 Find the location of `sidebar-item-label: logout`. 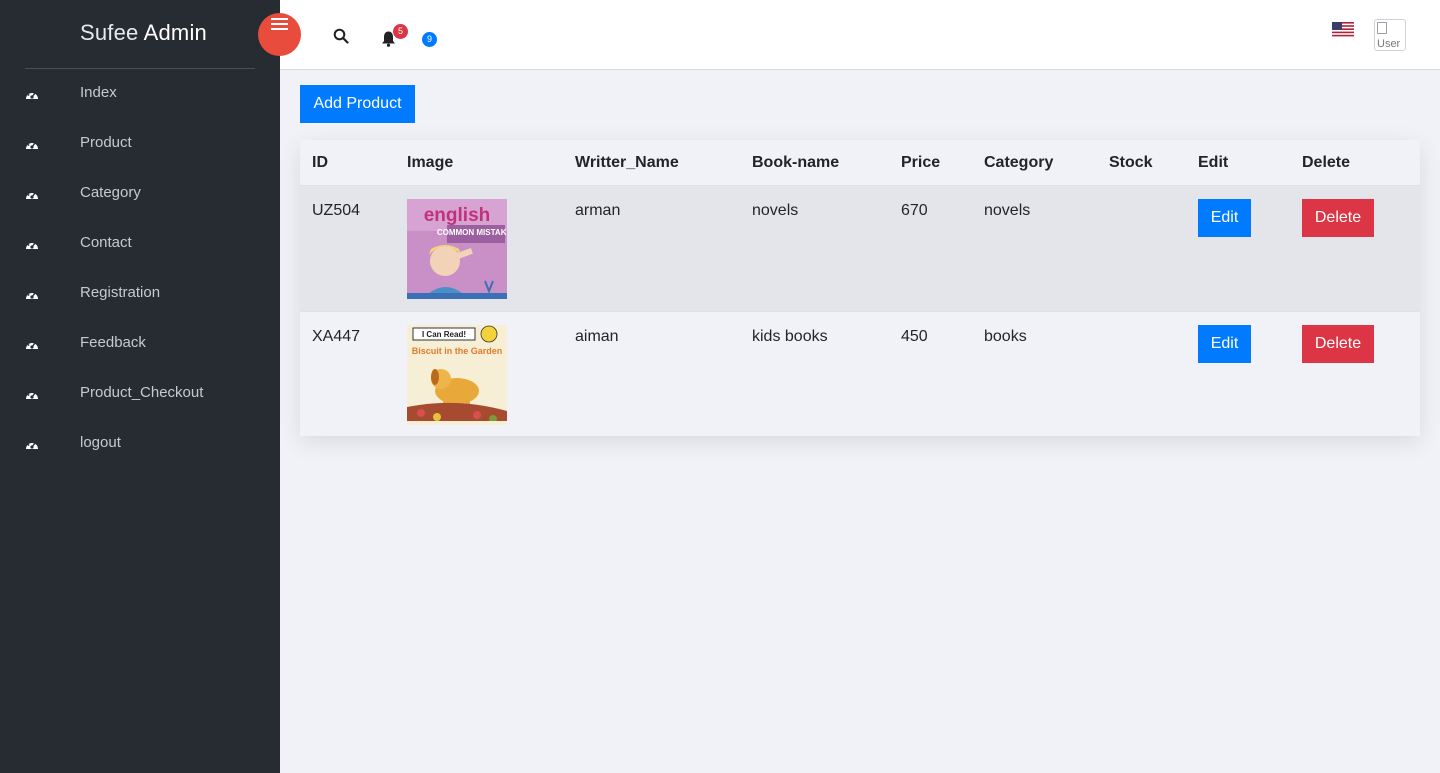

sidebar-item-label: logout is located at coordinates (100, 442).